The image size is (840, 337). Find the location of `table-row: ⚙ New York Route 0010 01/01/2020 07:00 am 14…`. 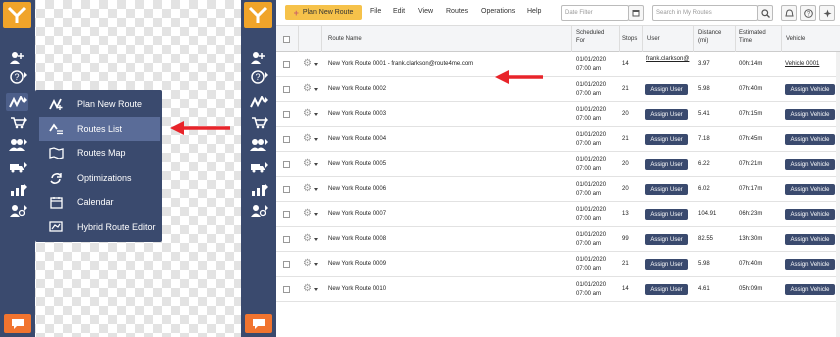

table-row: ⚙ New York Route 0010 01/01/2020 07:00 am 14… is located at coordinates (558, 289).